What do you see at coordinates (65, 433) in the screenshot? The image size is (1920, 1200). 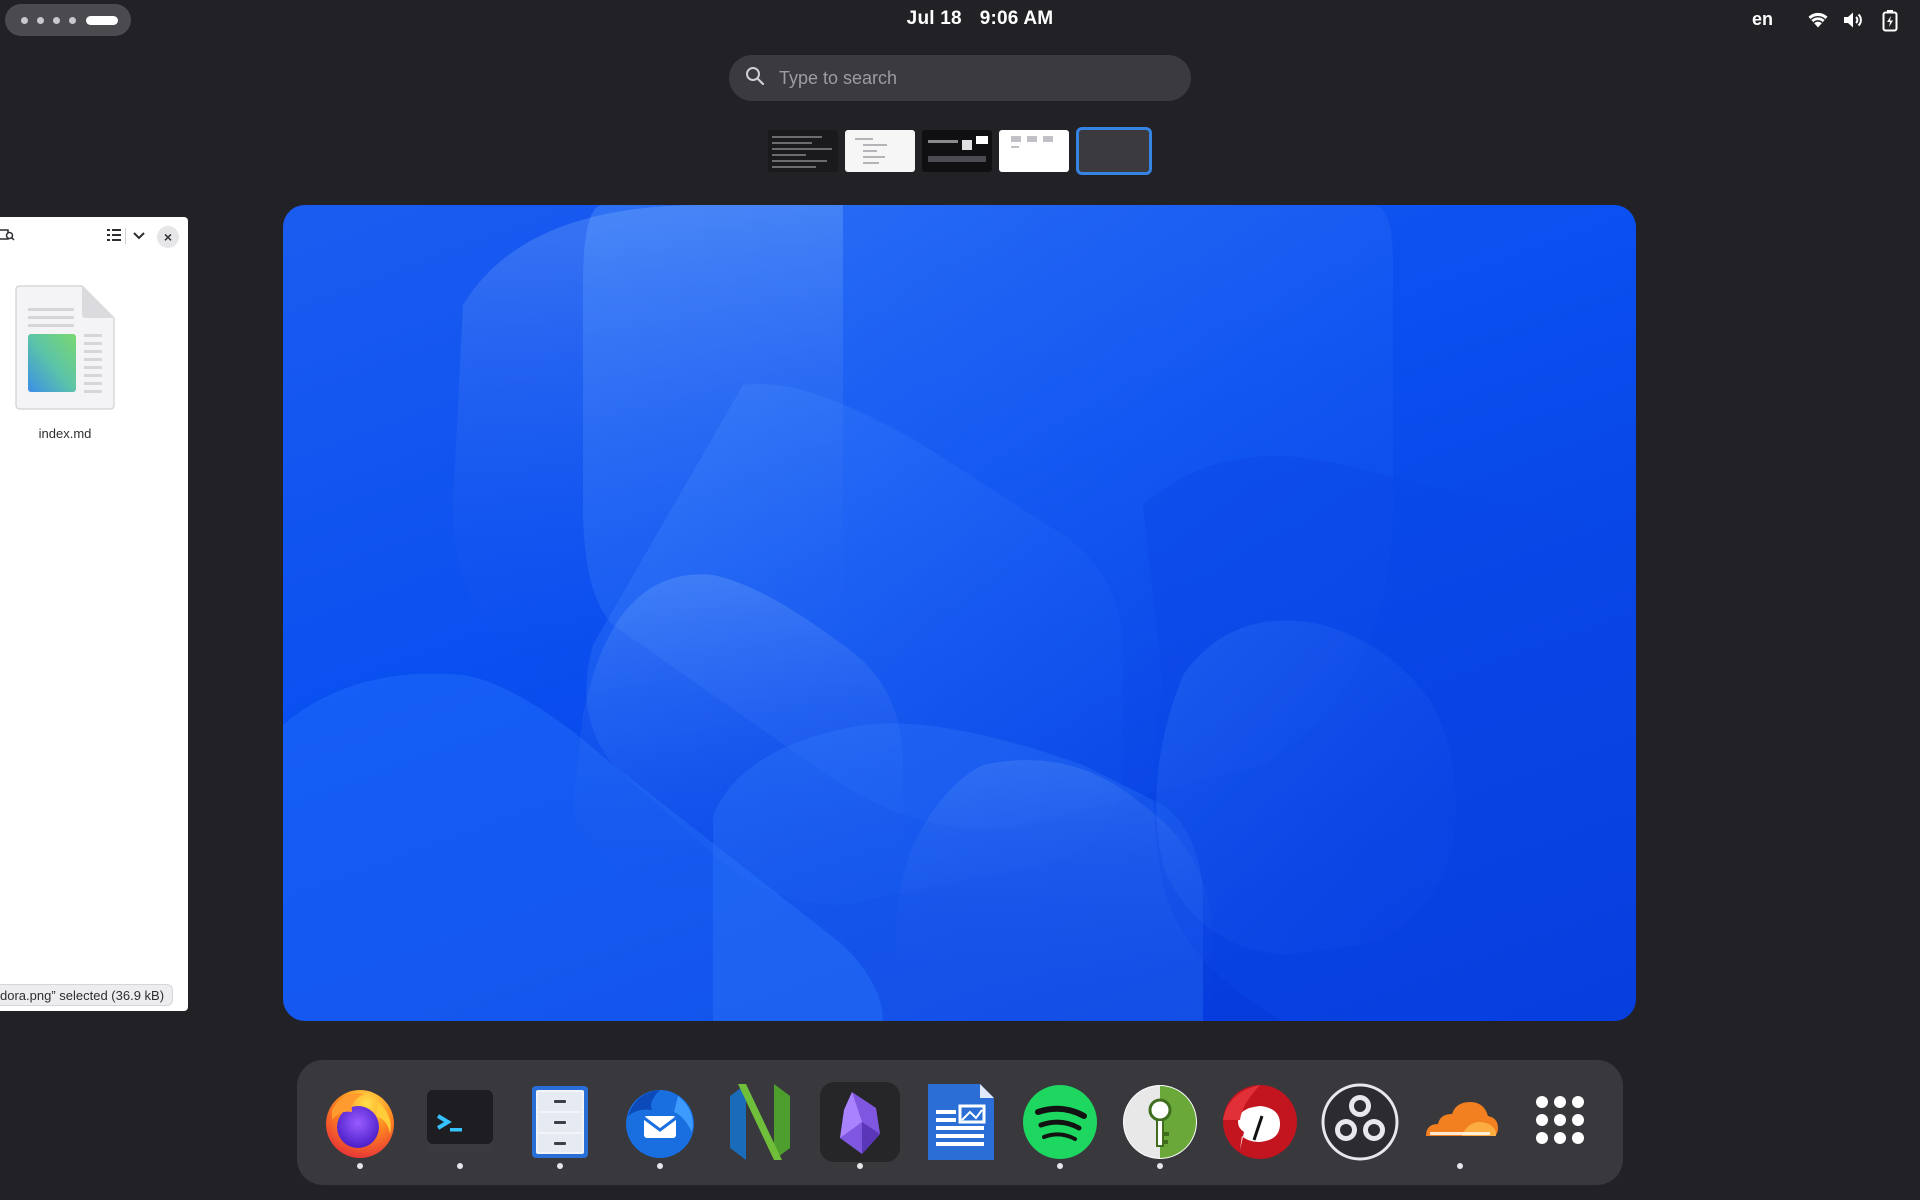 I see `file-name-label: index.md` at bounding box center [65, 433].